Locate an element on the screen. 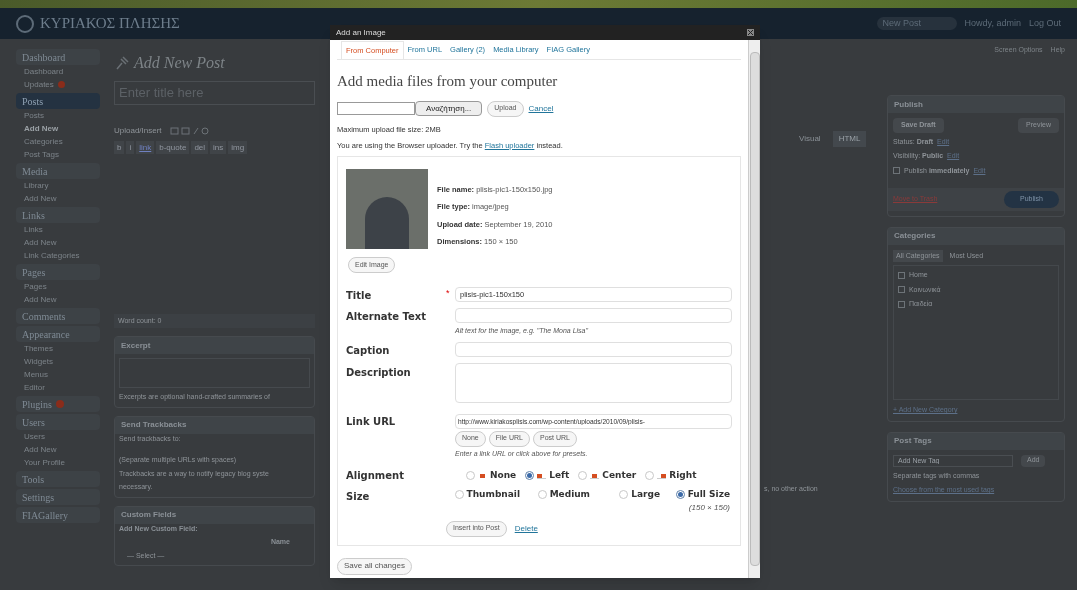  editor-mode-tab: Visual is located at coordinates (810, 139).